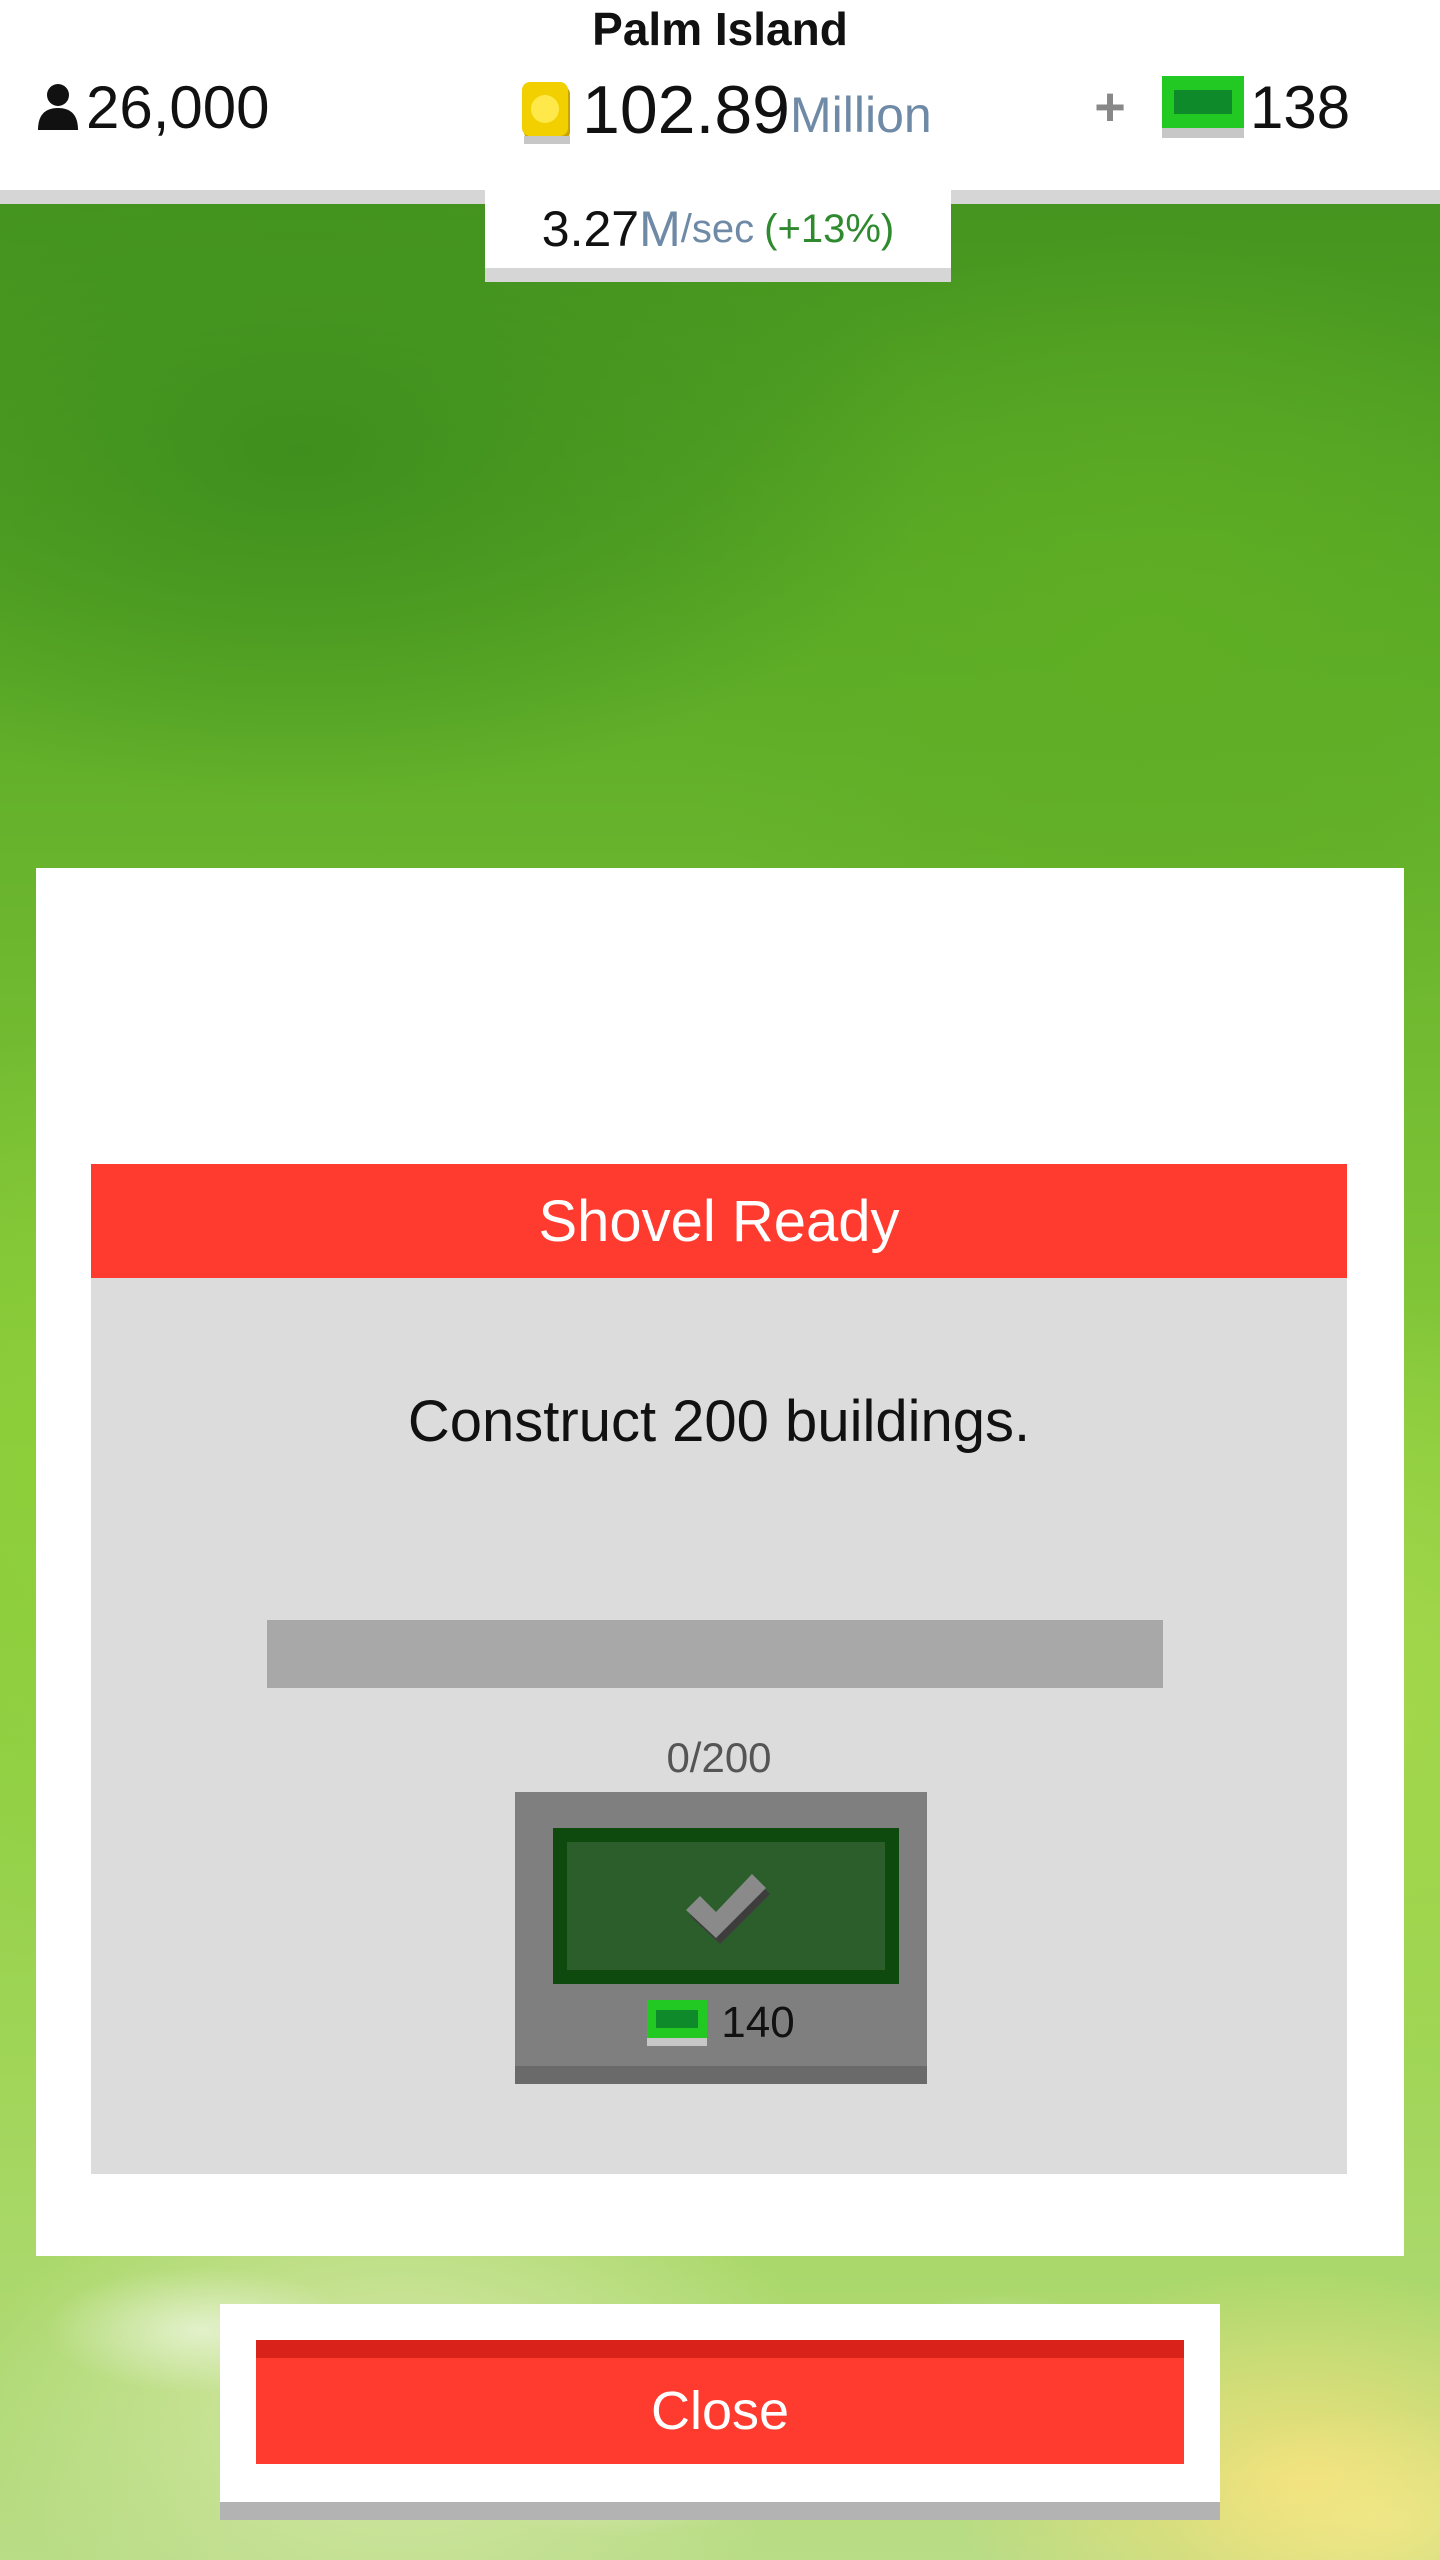  I want to click on close-button-frame: Close, so click(720, 2412).